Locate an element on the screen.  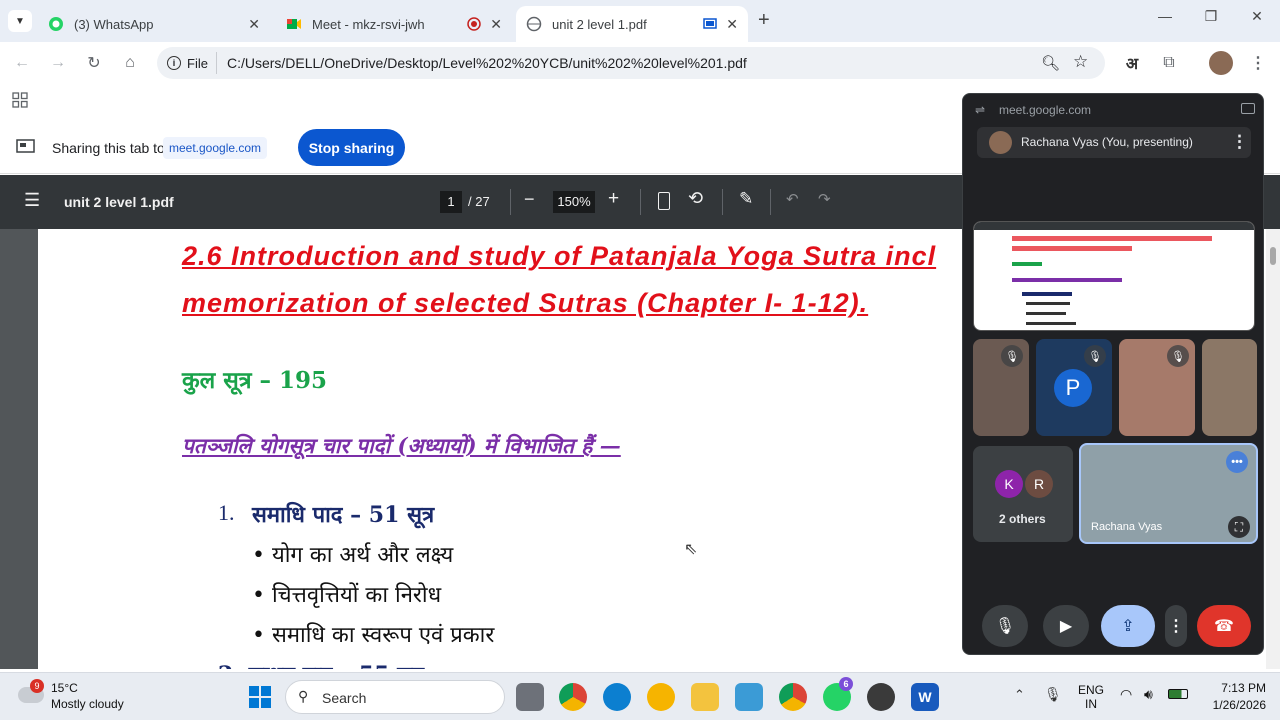
clock: 7:13 PM 1/26/2026 is located at coordinates (1234, 696).